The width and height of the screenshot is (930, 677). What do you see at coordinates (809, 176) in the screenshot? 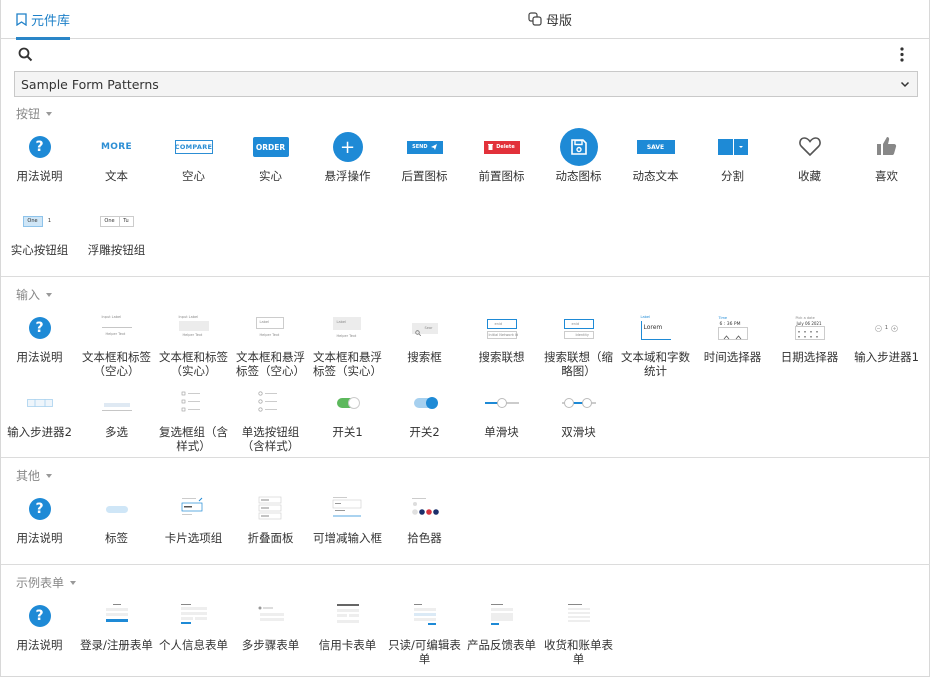
I see `widget-label: 收藏` at bounding box center [809, 176].